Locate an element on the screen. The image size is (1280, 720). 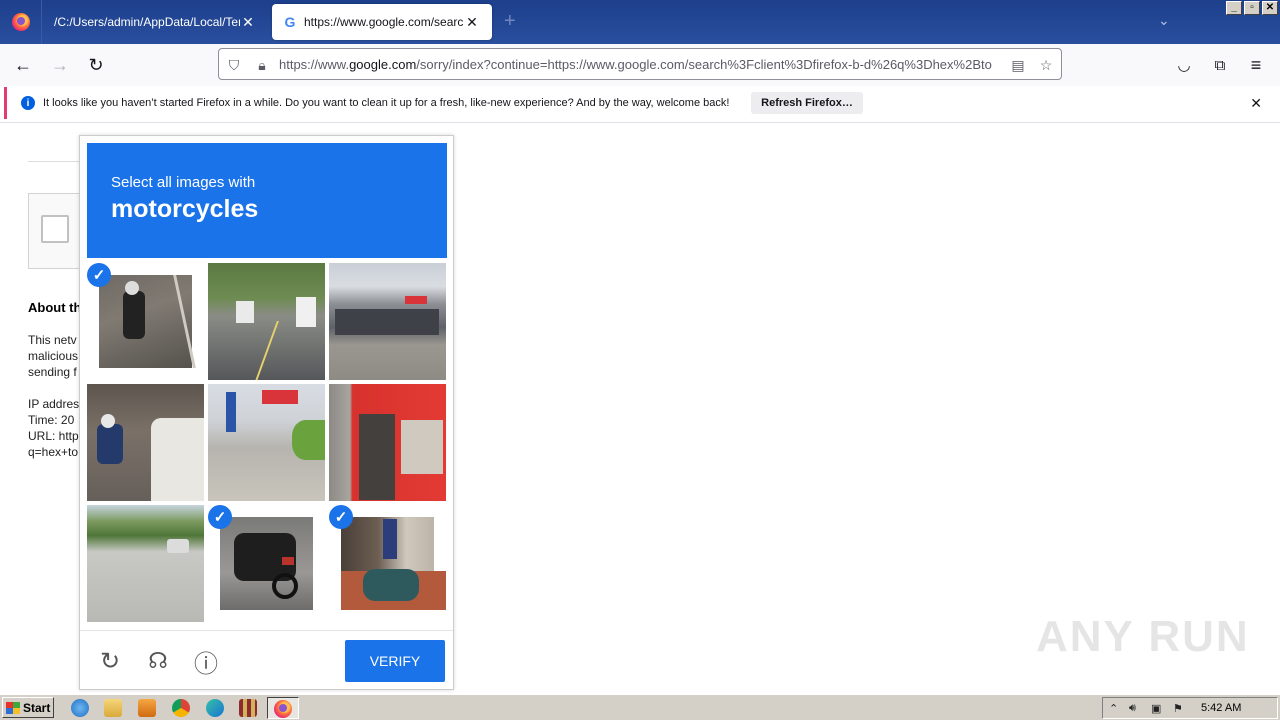
challenge-instruction: Select all images with is located at coordinates (183, 182).